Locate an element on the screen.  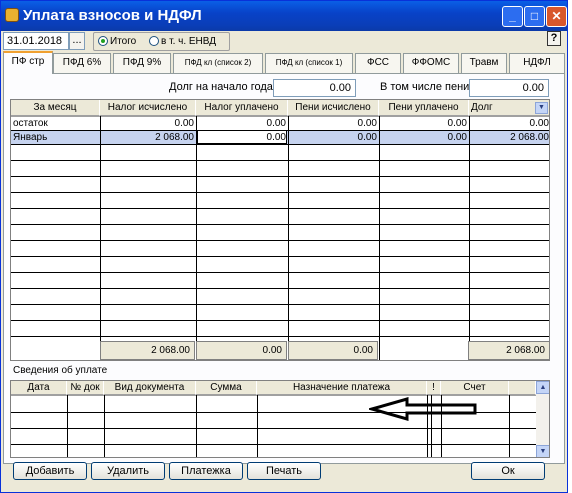
radio-unselected-icon is located at coordinates (154, 41).